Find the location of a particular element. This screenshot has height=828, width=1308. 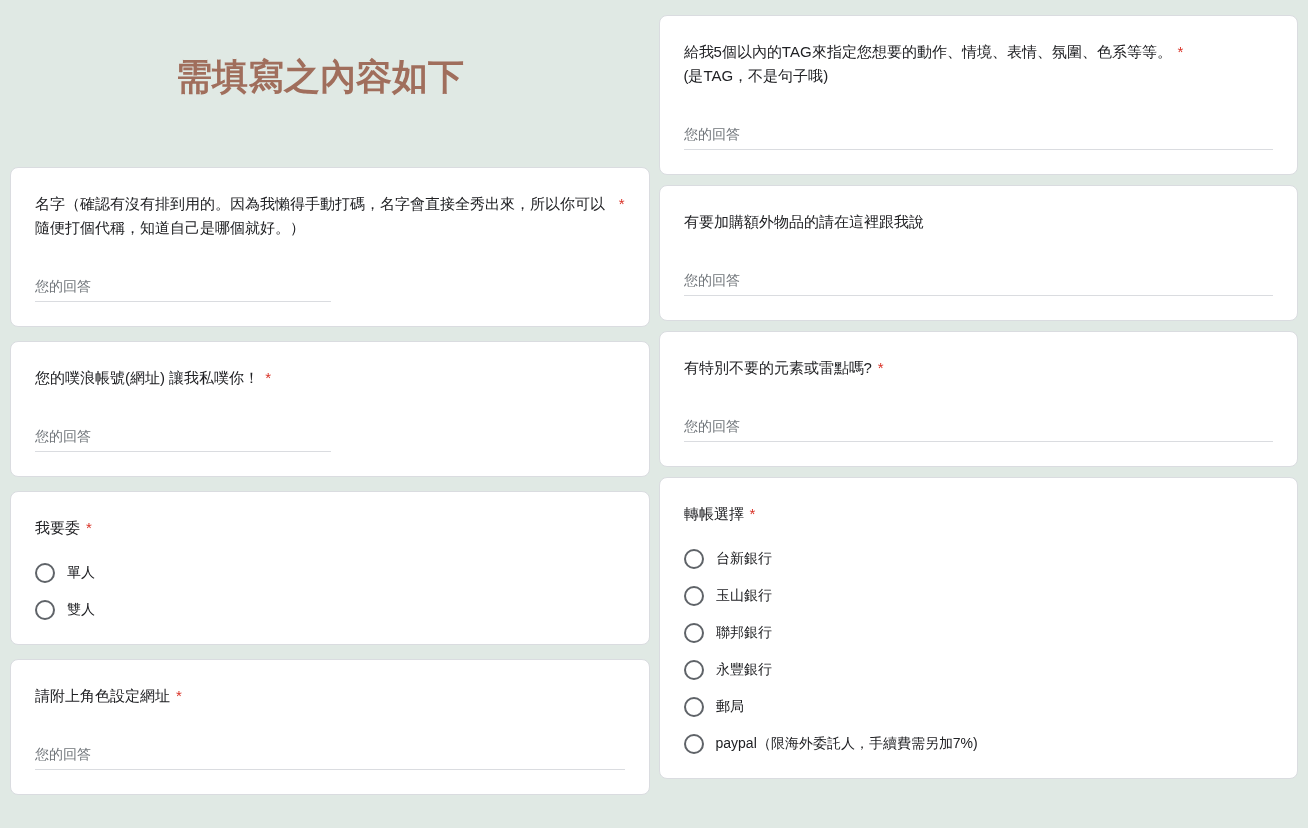

radio-option: 玉山銀行 is located at coordinates (978, 595).